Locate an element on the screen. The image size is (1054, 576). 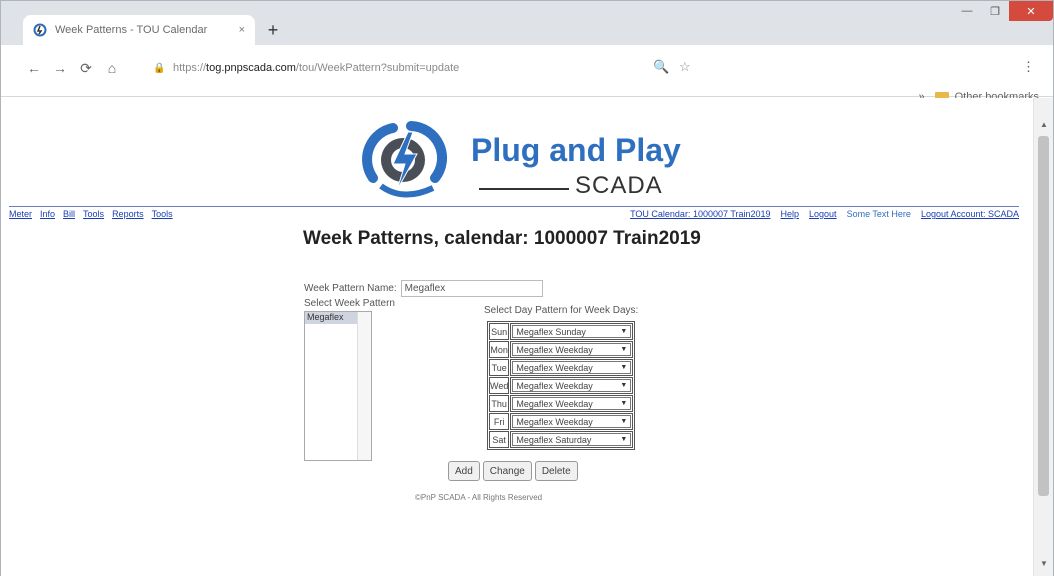
list-item: Megaflex is located at coordinates (331, 318).